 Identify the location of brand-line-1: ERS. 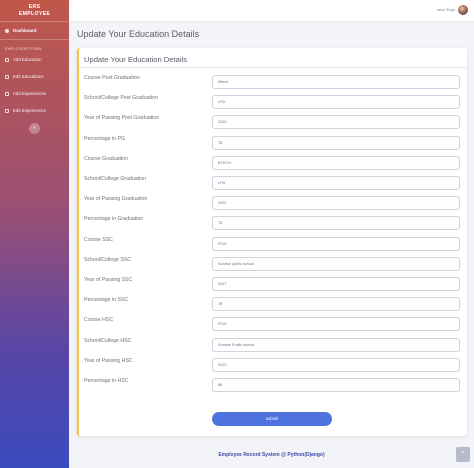
(34, 7).